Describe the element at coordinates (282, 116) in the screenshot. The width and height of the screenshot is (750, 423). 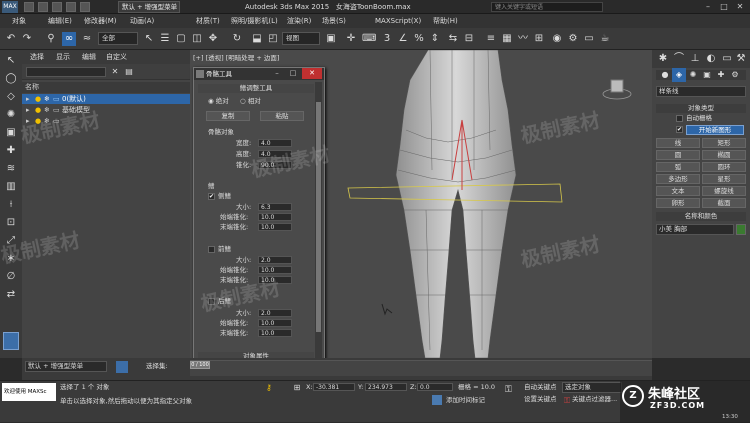
I see `paste-button: 粘贴` at that location.